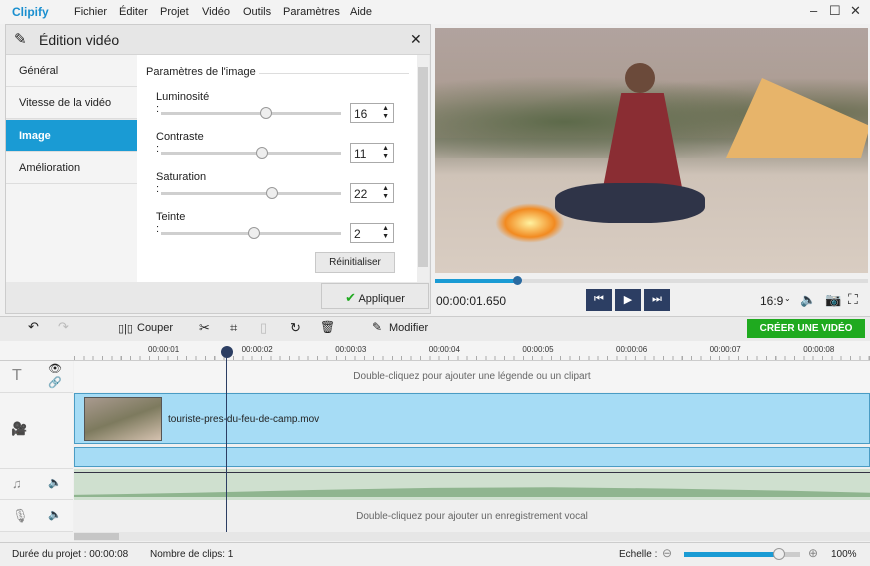 The width and height of the screenshot is (870, 566). Describe the element at coordinates (853, 299) in the screenshot. I see `fullscreen-icon: ⛶` at that location.